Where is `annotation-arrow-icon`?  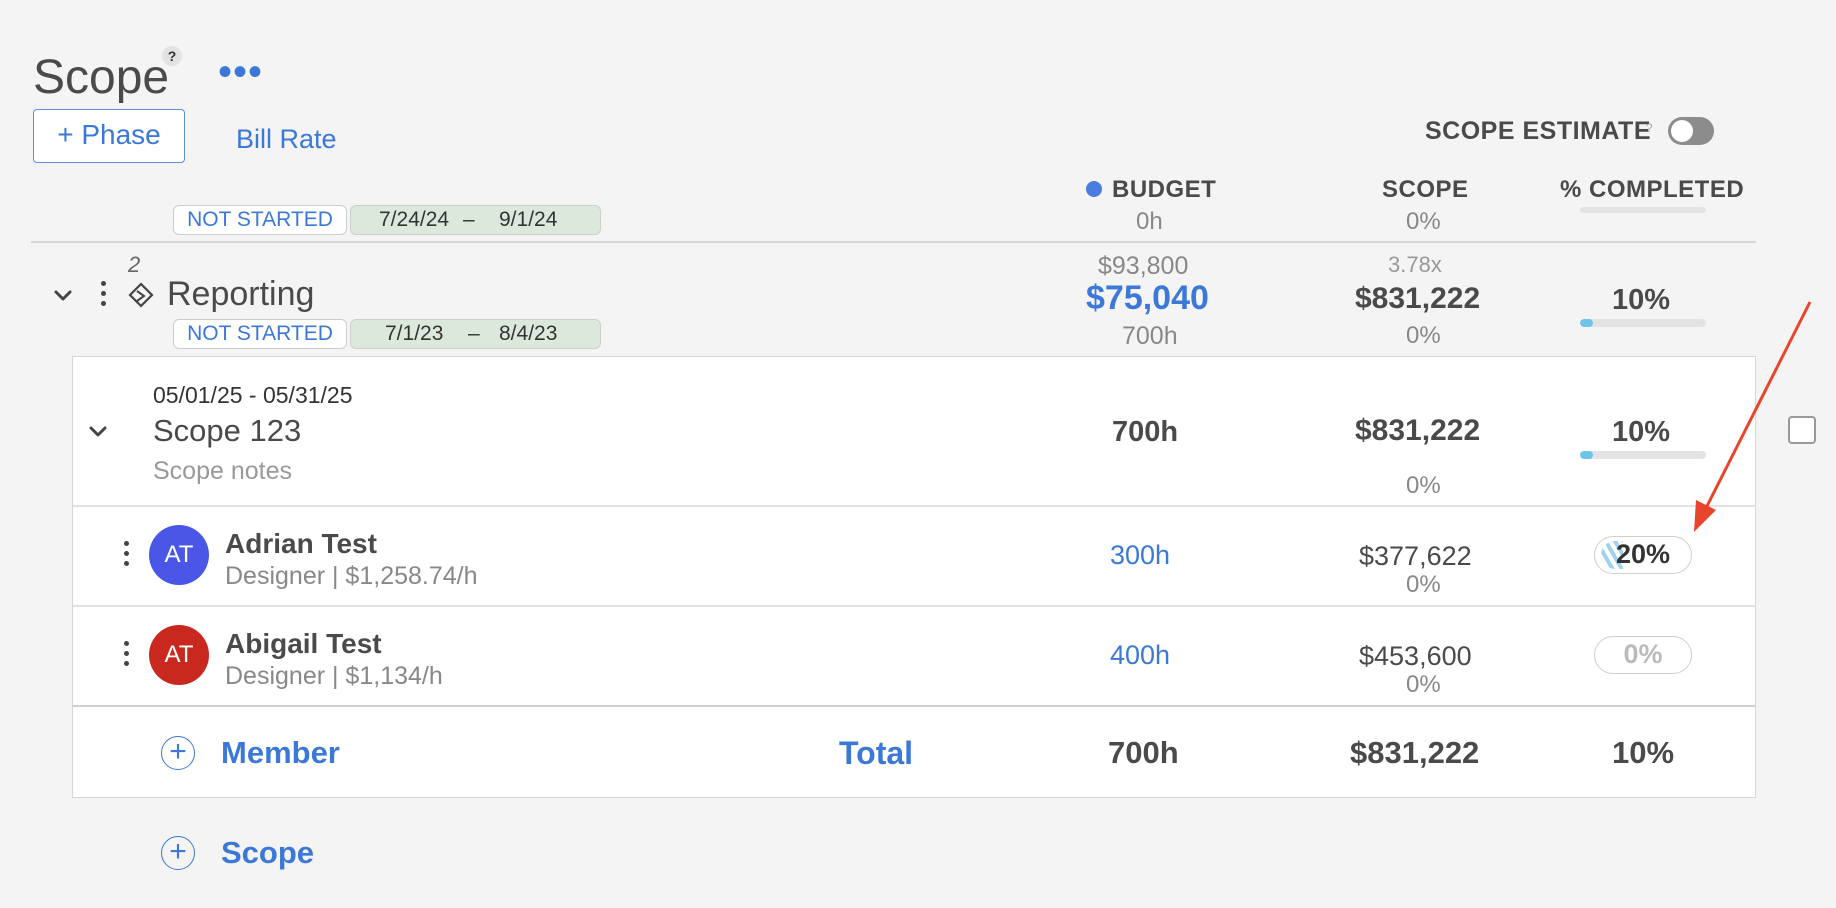
annotation-arrow-icon is located at coordinates (1753, 416).